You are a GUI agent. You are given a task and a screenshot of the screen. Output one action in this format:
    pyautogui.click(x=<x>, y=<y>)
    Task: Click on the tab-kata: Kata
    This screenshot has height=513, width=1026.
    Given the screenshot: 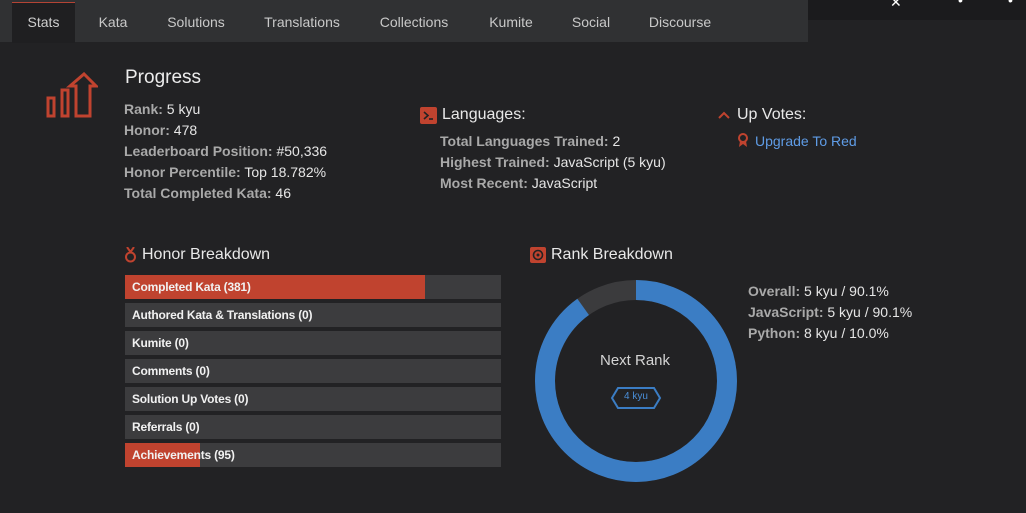 What is the action you would take?
    pyautogui.click(x=113, y=22)
    